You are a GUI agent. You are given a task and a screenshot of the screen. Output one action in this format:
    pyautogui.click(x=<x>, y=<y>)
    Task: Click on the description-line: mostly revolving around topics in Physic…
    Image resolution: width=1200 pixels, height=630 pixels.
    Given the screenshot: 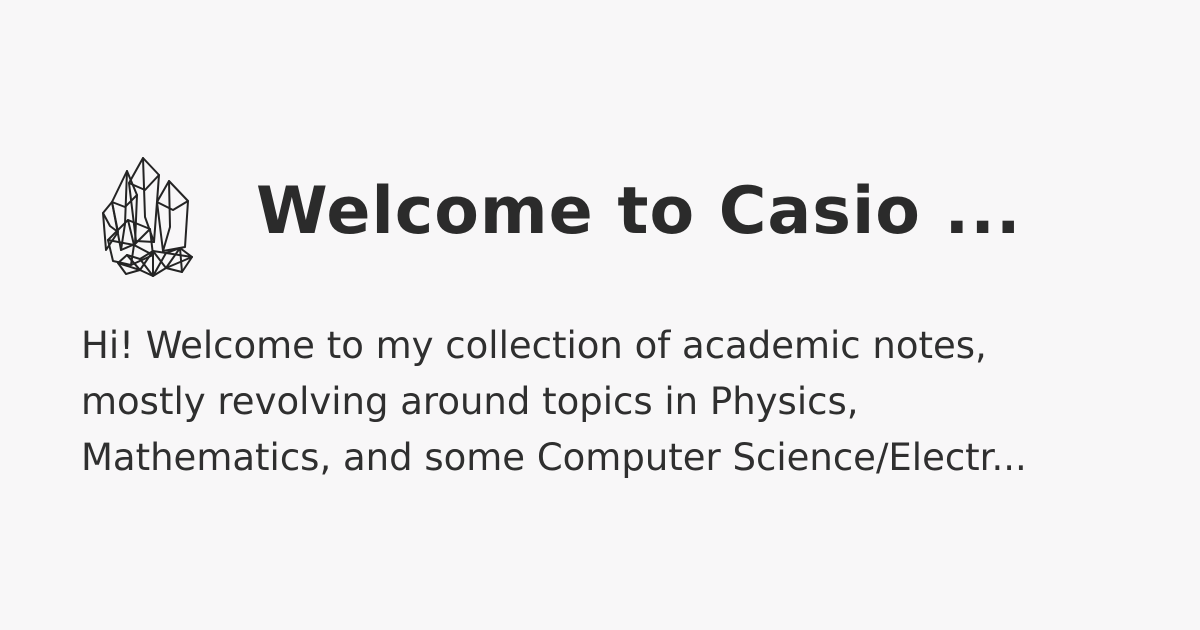 What is the action you would take?
    pyautogui.click(x=470, y=401)
    